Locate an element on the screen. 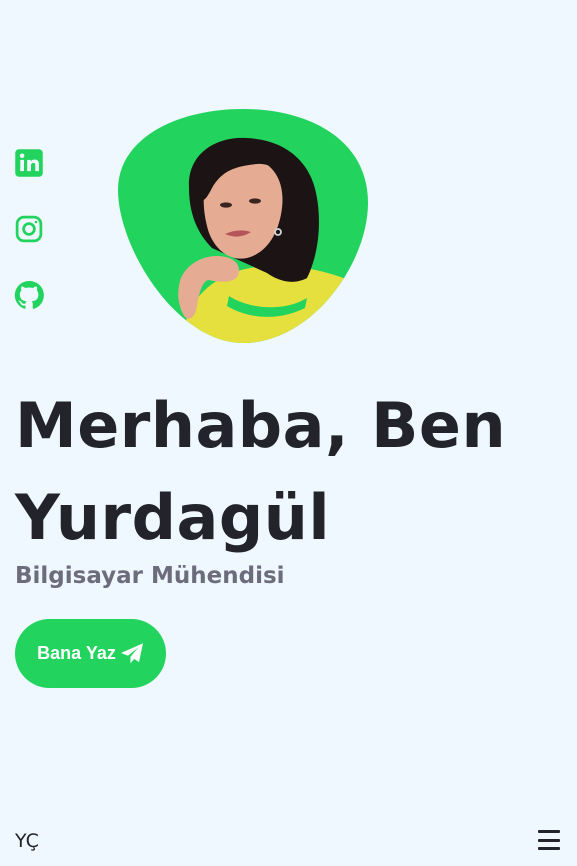 The width and height of the screenshot is (577, 866). social-links is located at coordinates (29, 229).